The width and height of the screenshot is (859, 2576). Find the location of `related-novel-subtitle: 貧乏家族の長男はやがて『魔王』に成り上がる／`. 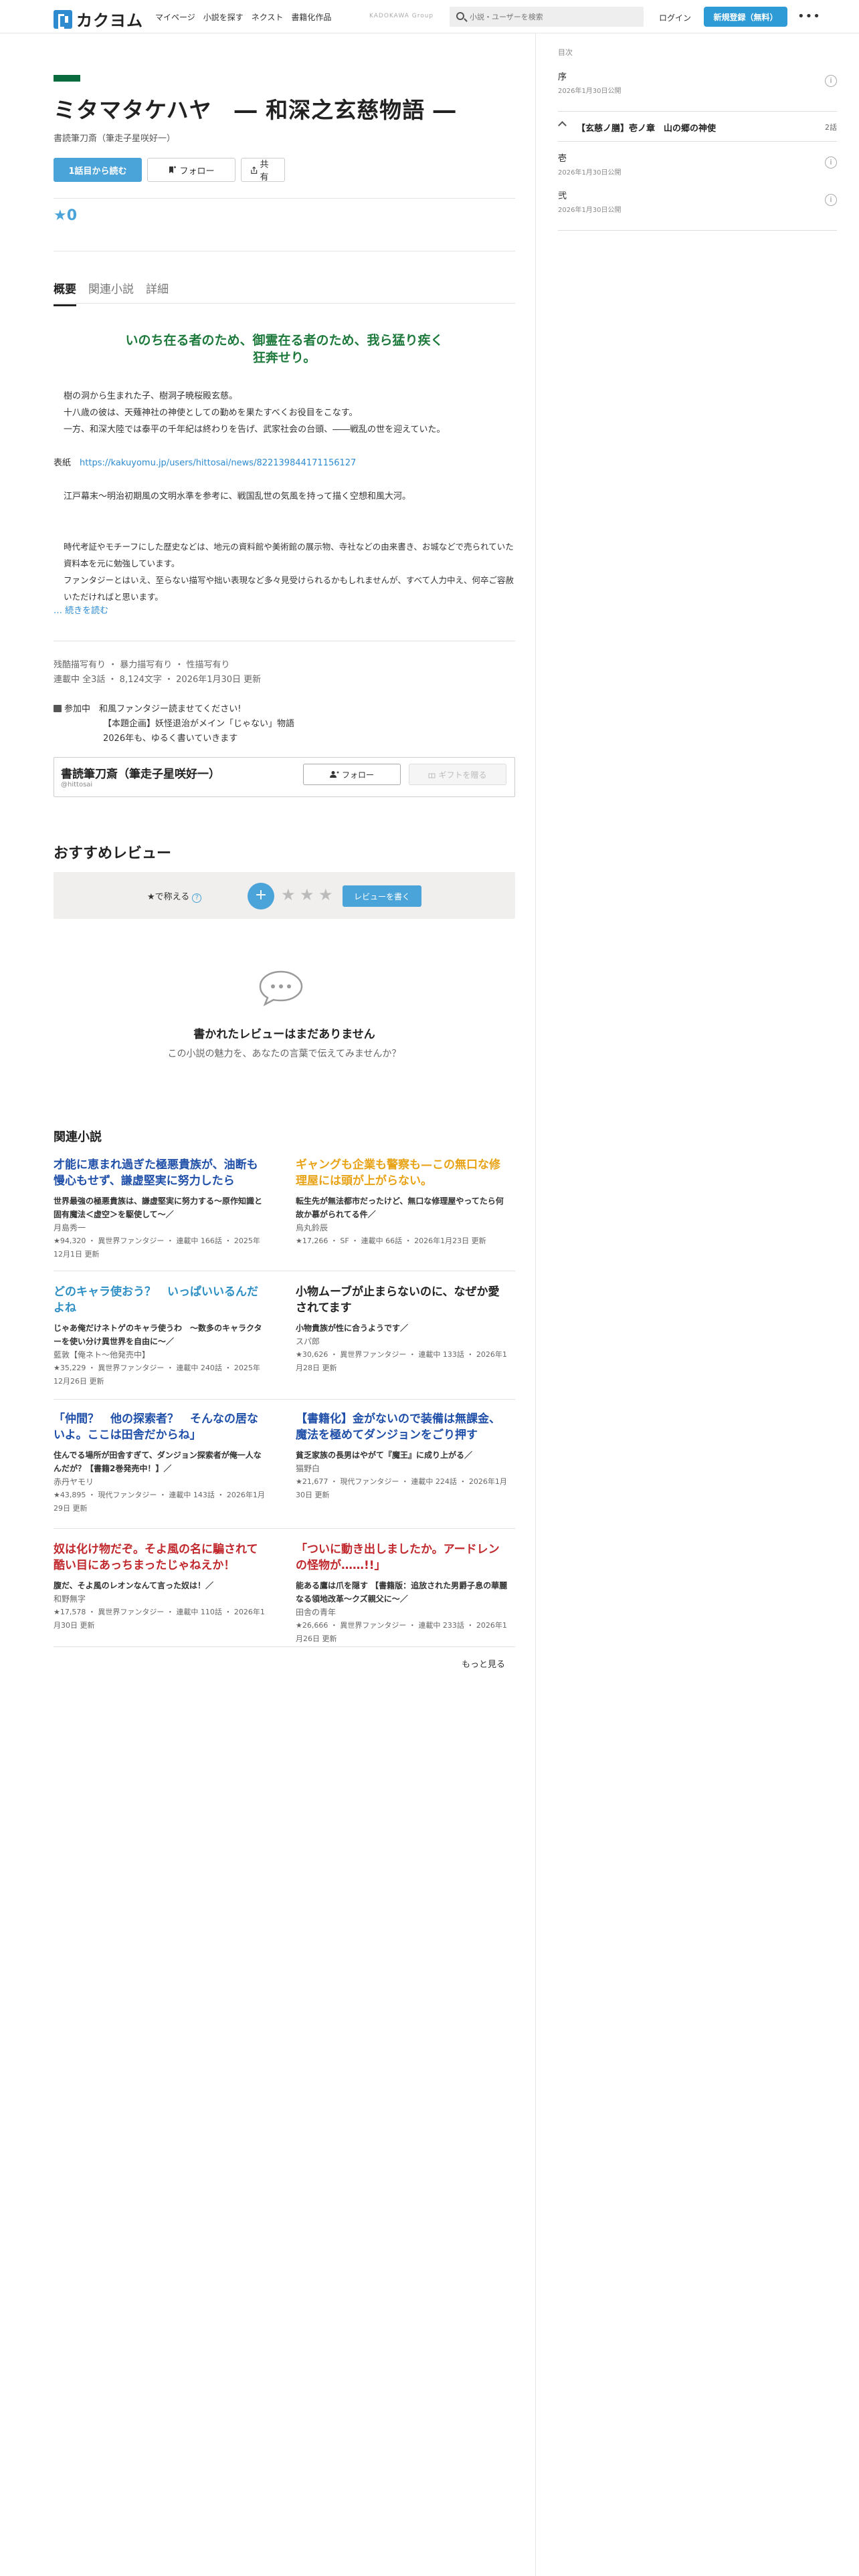

related-novel-subtitle: 貧乏家族の長男はやがて『魔王』に成り上がる／ is located at coordinates (384, 1455).